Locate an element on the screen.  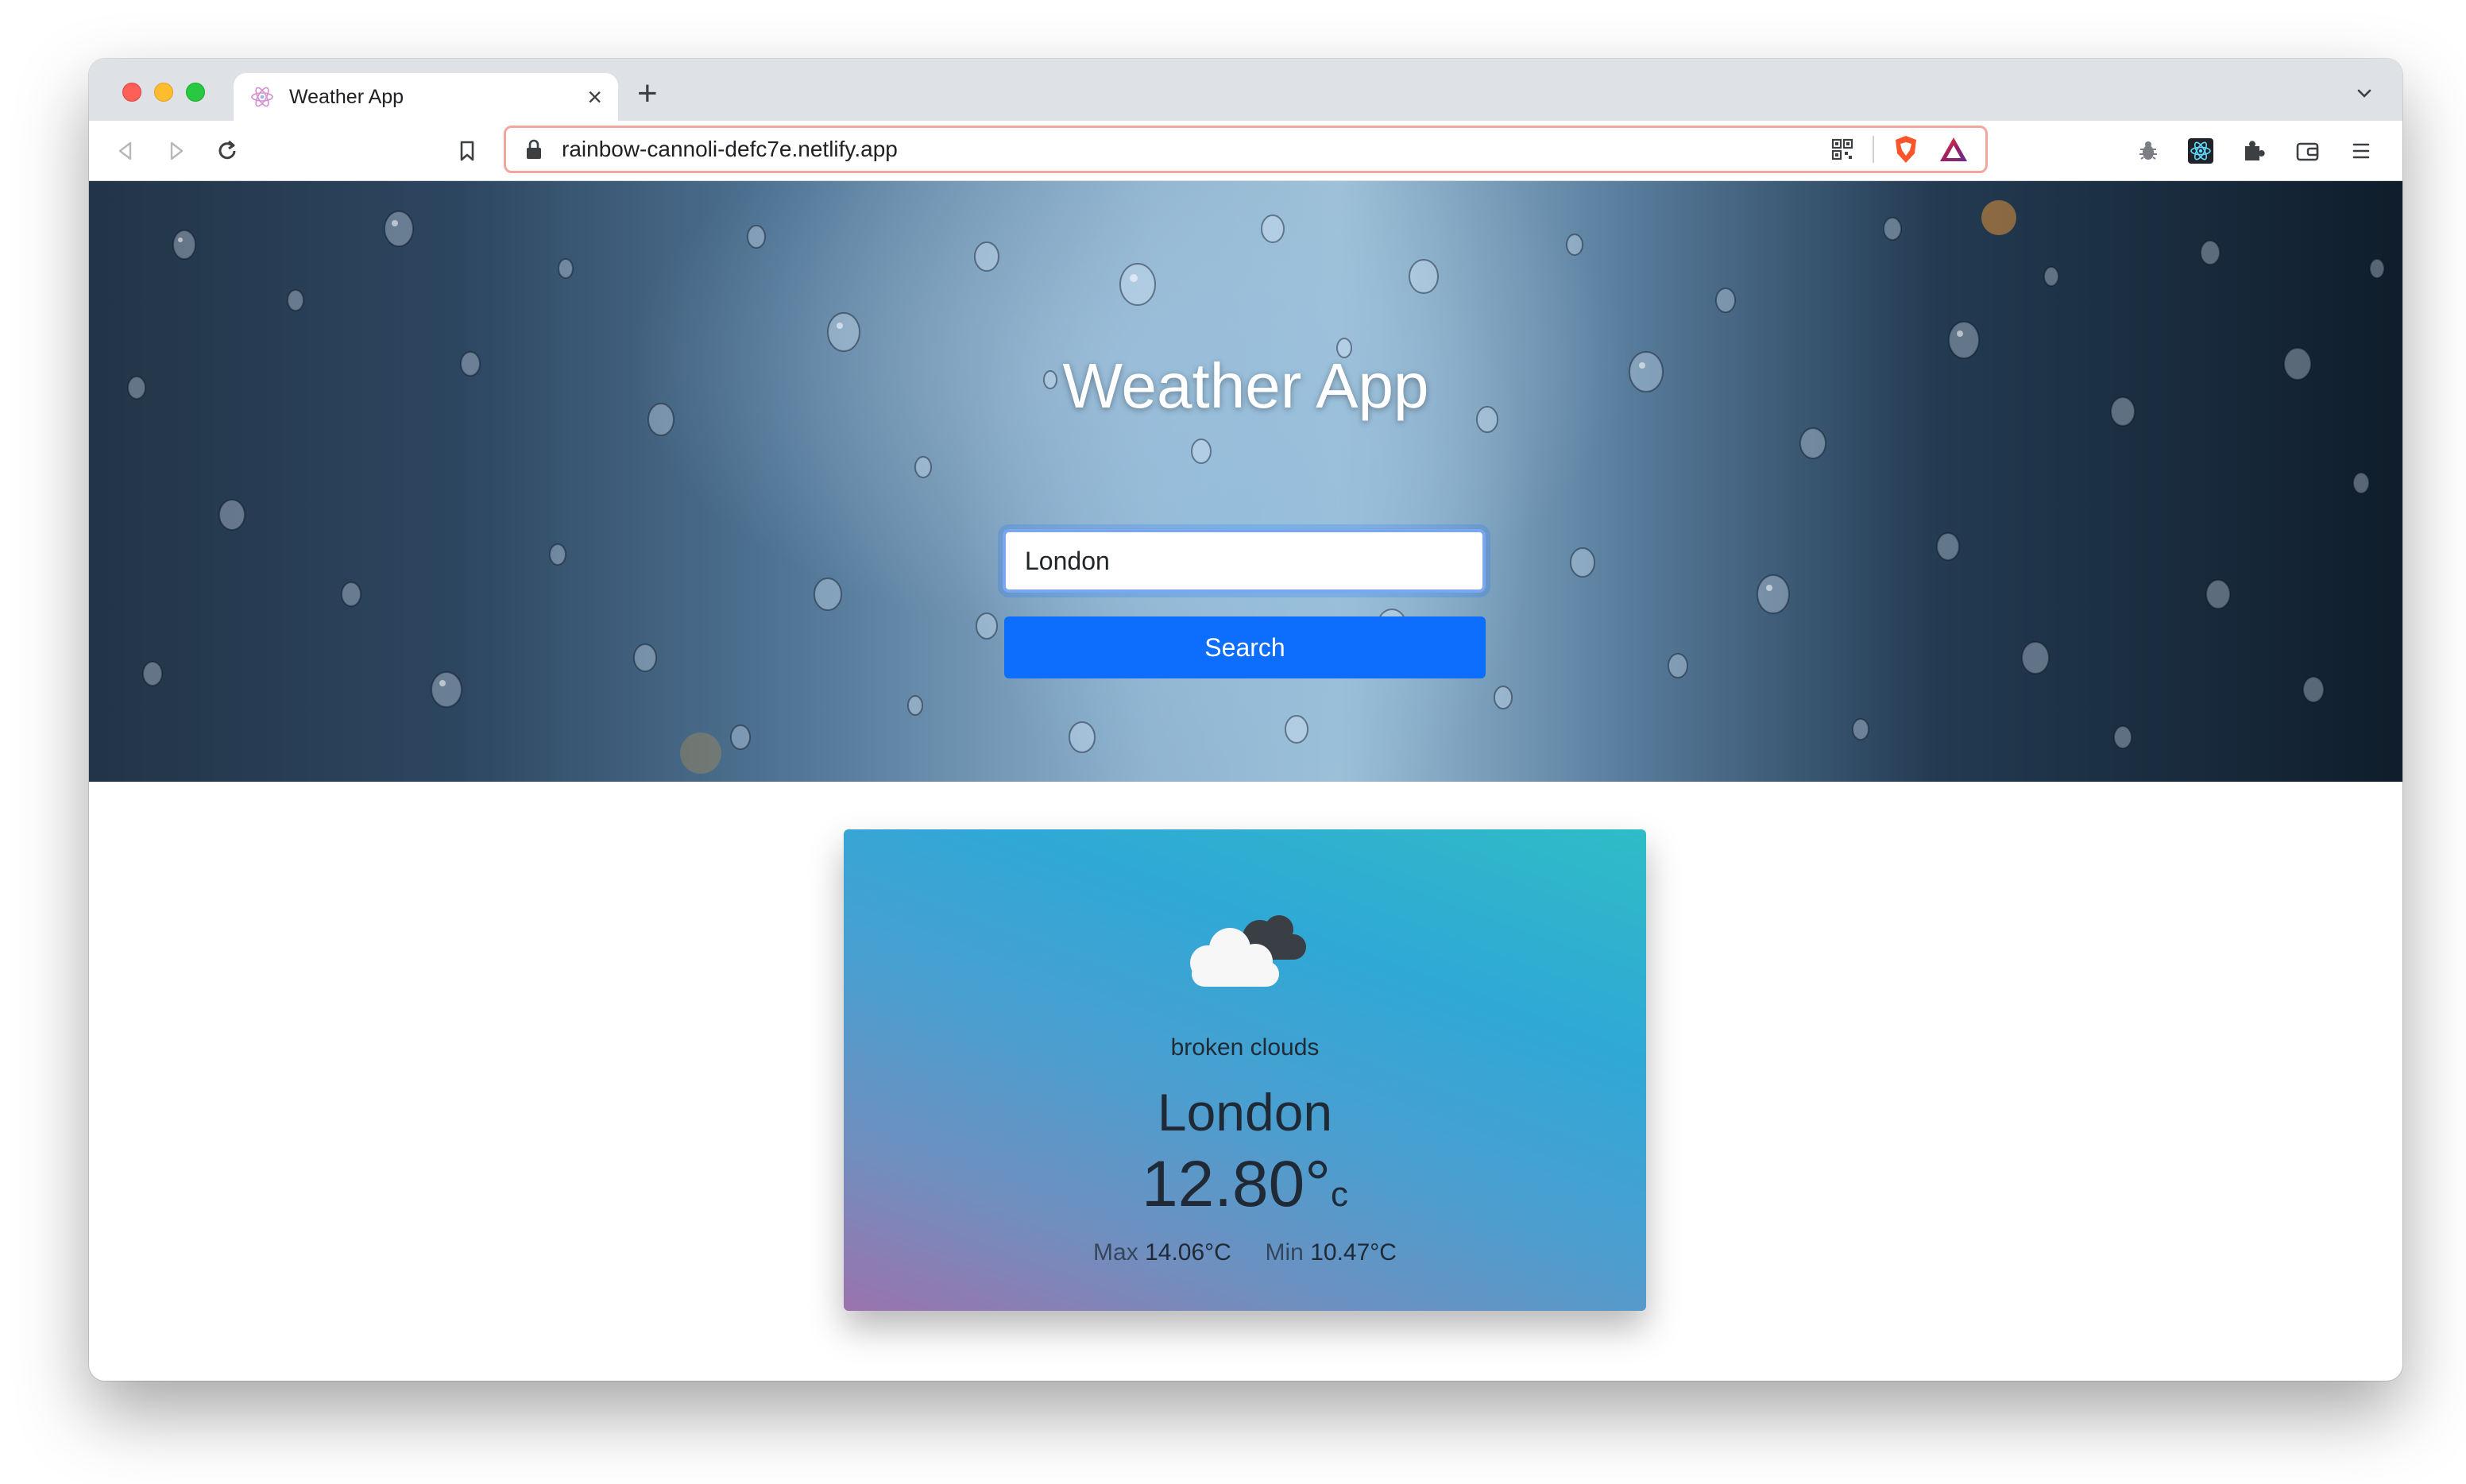
max-label: Max is located at coordinates (1115, 1252).